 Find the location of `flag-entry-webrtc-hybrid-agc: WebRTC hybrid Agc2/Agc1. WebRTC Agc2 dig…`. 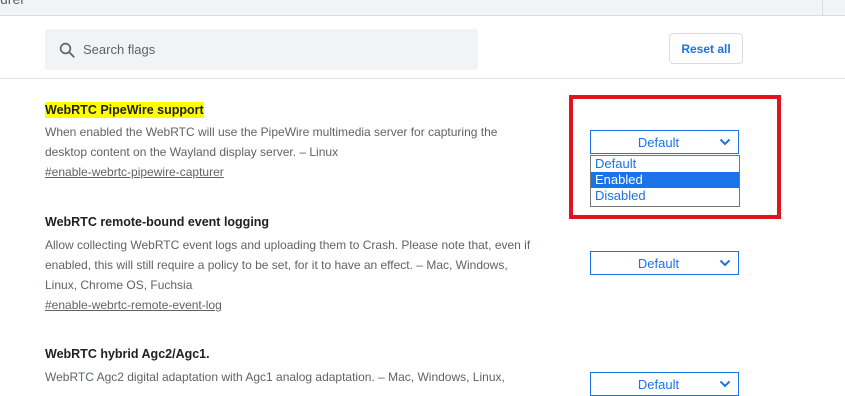

flag-entry-webrtc-hybrid-agc: WebRTC hybrid Agc2/Agc1. WebRTC Agc2 dig… is located at coordinates (310, 366).